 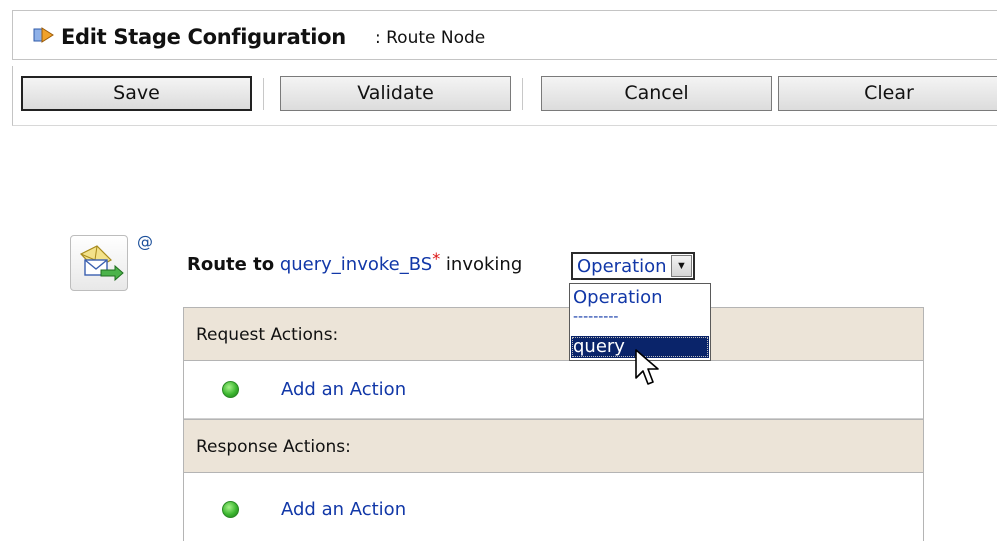 I want to click on toolbar: Save Validate Cancel Clear, so click(x=504, y=96).